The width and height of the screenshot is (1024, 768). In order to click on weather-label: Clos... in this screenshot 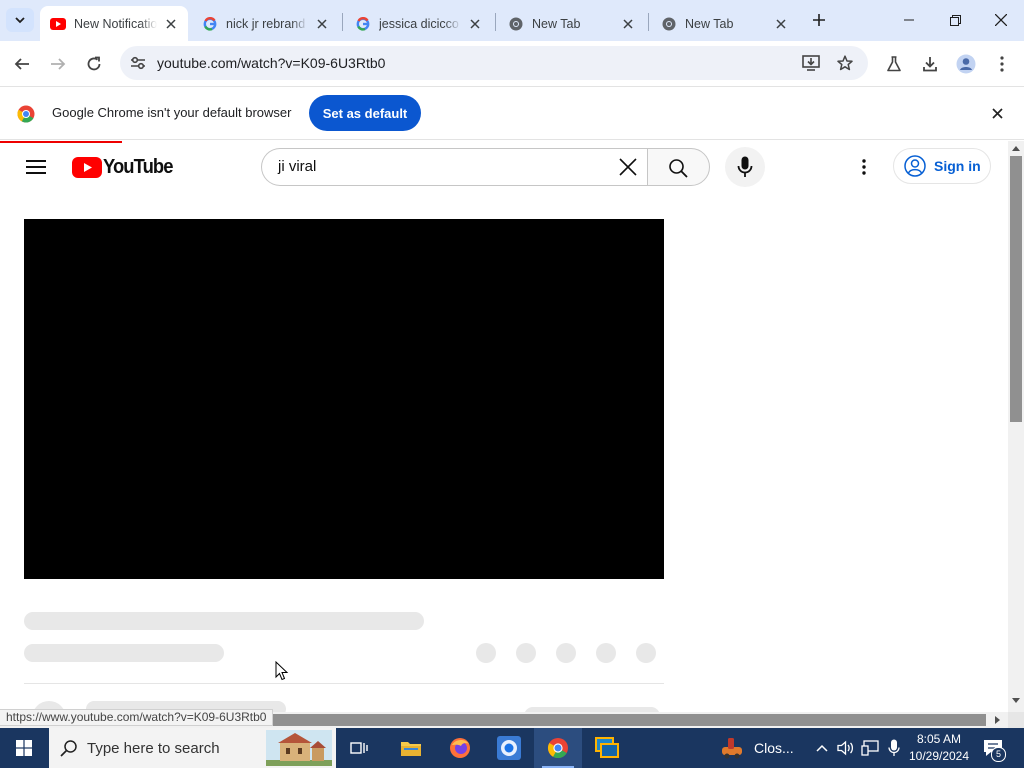, I will do `click(774, 748)`.